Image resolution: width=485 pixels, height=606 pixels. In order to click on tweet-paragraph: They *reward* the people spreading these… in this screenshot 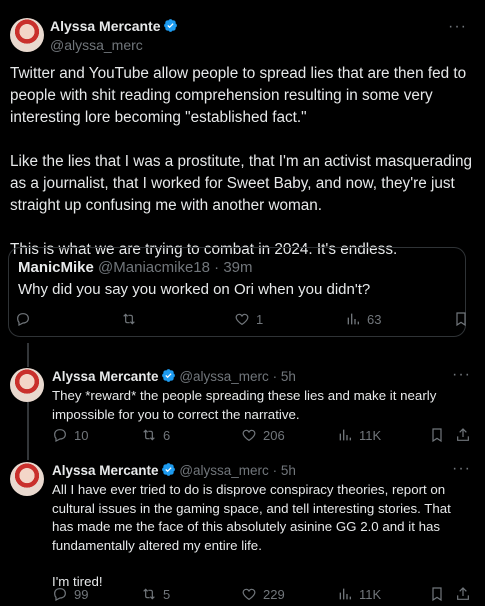, I will do `click(244, 405)`.